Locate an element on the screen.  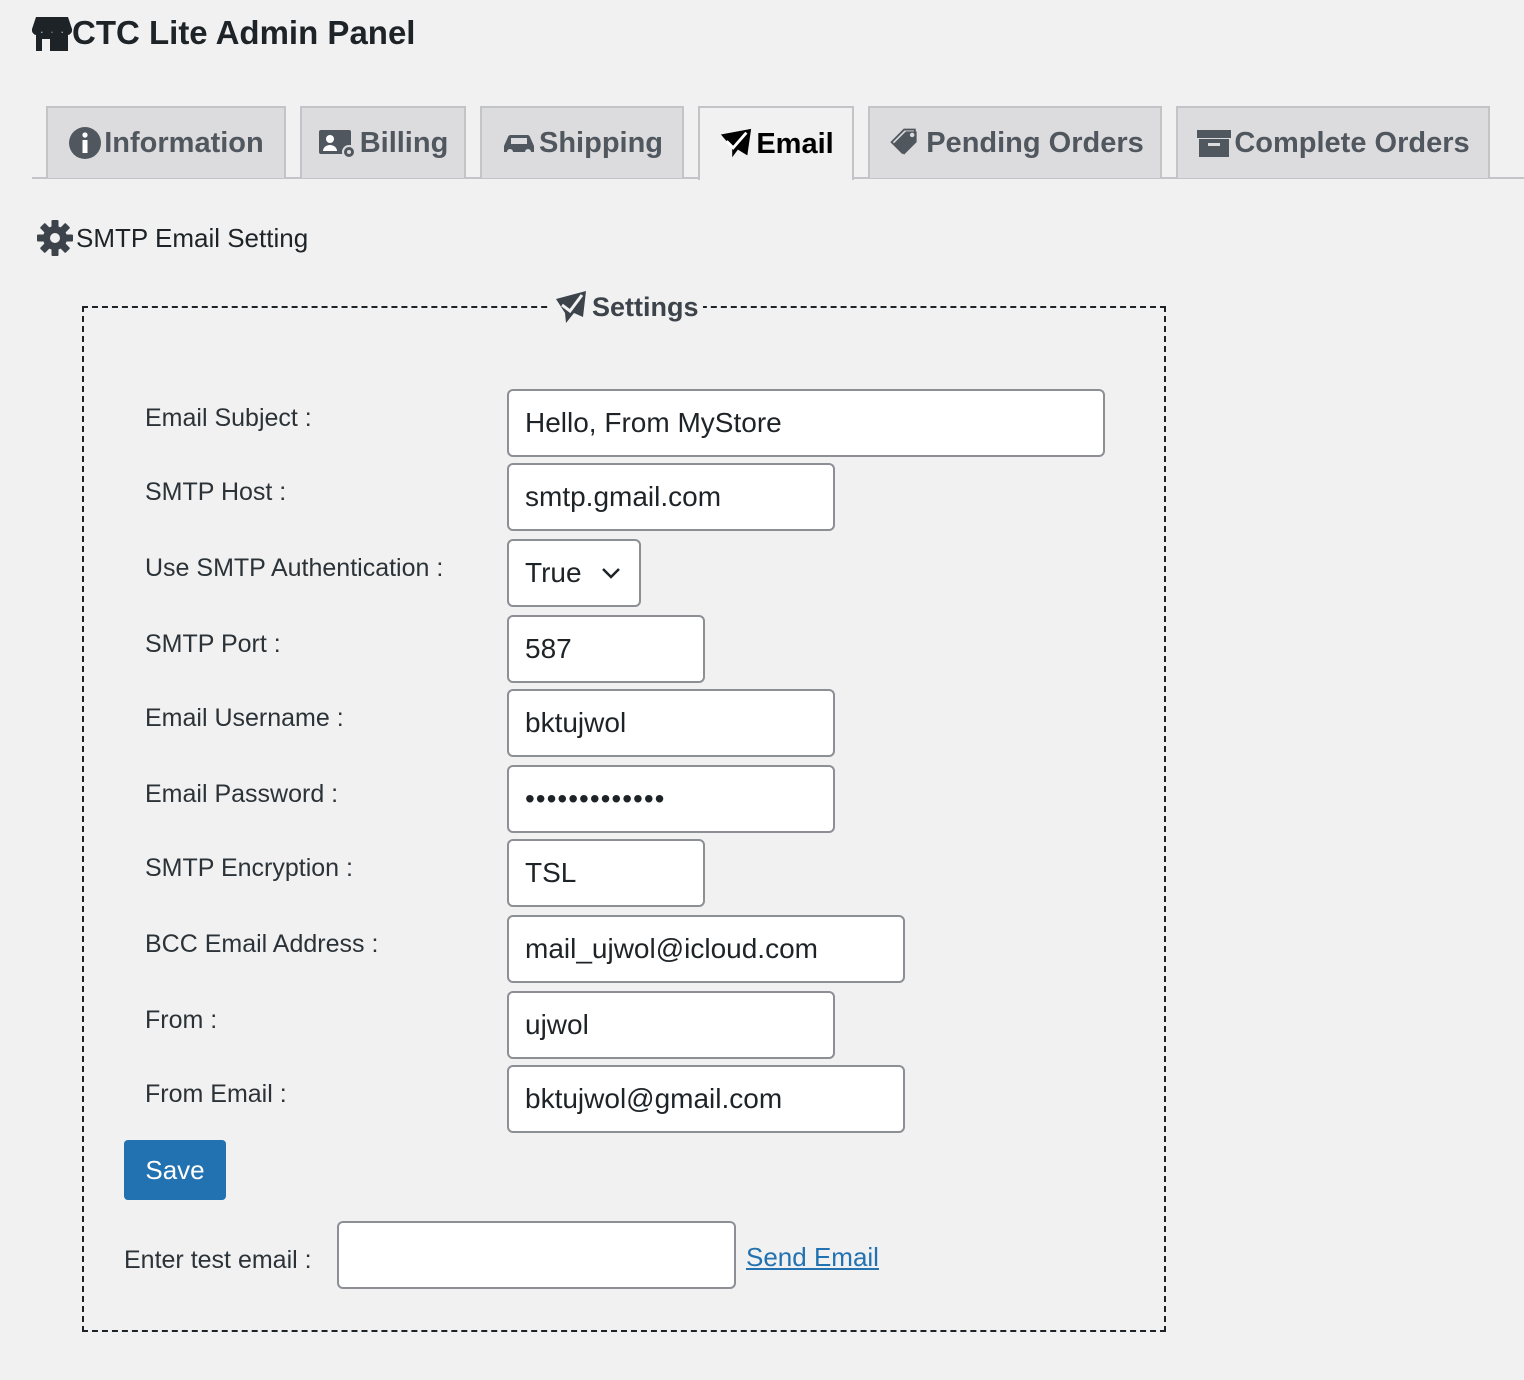
email-username-label: Email Username : is located at coordinates (244, 718).